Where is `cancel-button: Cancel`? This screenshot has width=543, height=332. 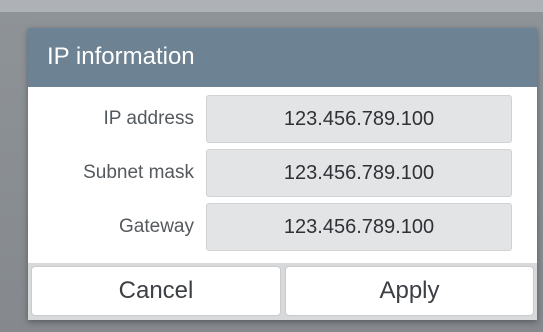
cancel-button: Cancel is located at coordinates (156, 291).